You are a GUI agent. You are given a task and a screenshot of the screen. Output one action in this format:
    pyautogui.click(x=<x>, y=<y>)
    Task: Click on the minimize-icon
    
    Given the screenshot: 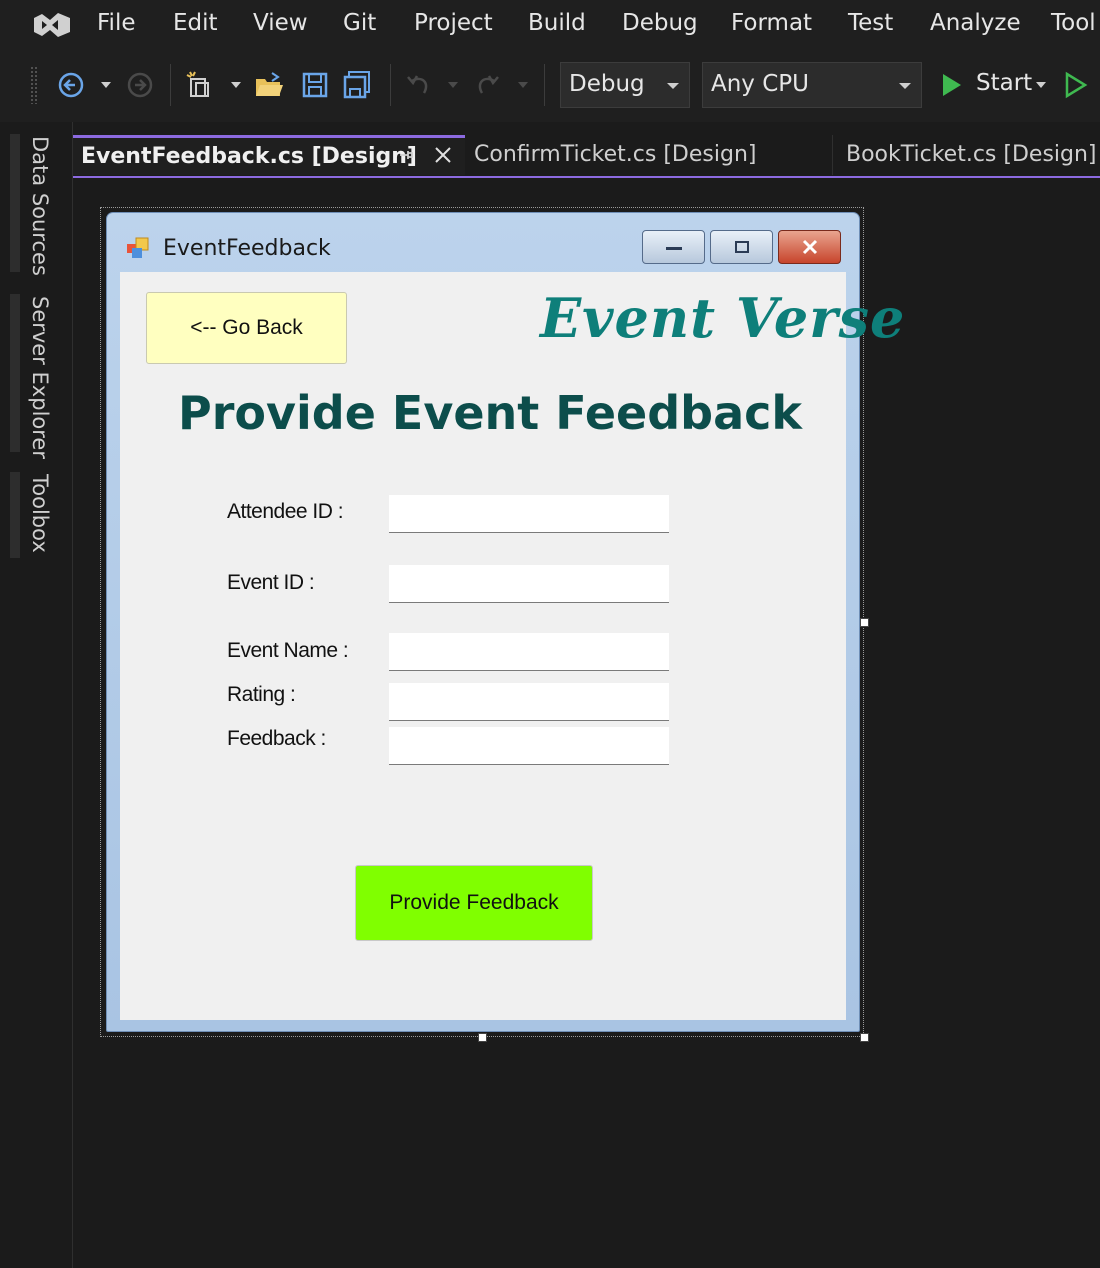 What is the action you would take?
    pyautogui.click(x=673, y=248)
    